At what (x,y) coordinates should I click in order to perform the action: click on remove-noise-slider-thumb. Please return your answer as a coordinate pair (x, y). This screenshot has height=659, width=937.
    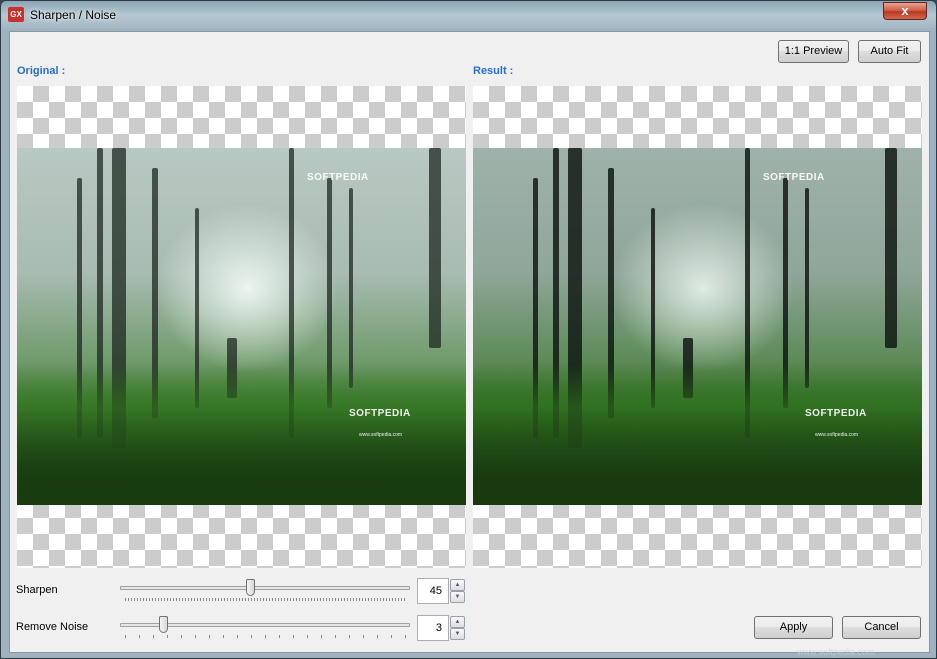
    Looking at the image, I should click on (163, 624).